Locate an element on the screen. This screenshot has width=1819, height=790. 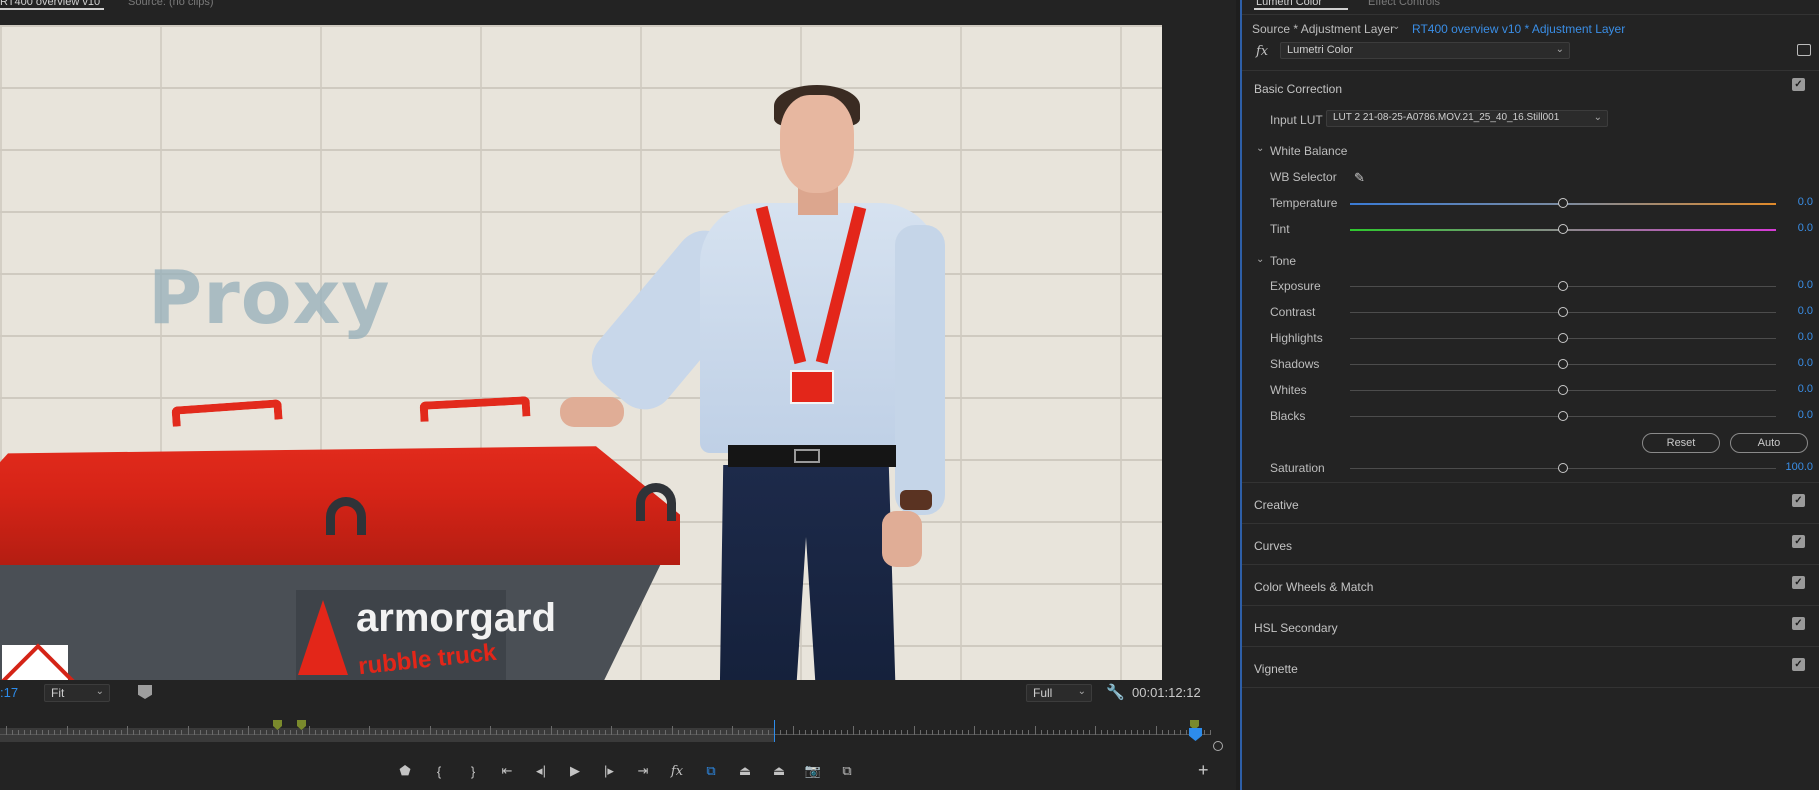
tint-value: 0.0 is located at coordinates (1795, 228).